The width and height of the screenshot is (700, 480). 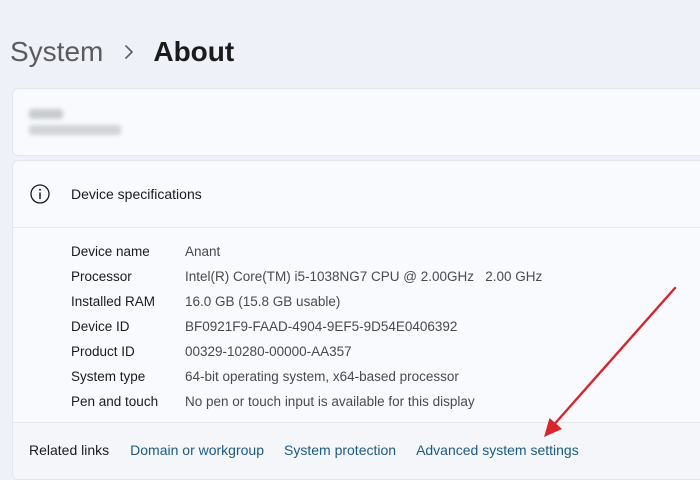 What do you see at coordinates (136, 194) in the screenshot?
I see `device-specifications-title: Device specifications` at bounding box center [136, 194].